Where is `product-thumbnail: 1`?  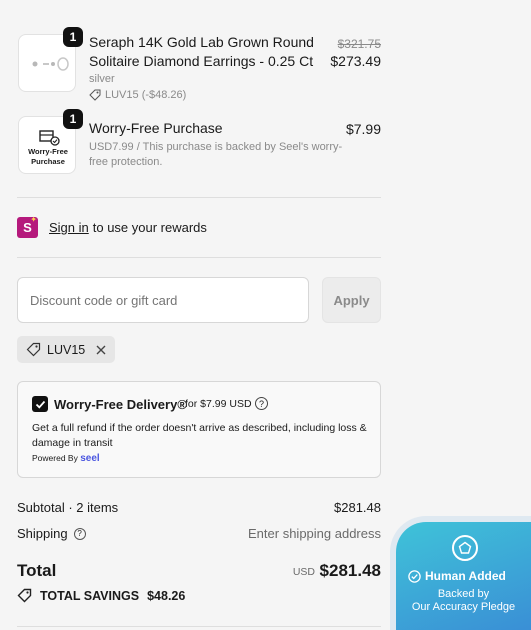
product-thumbnail: 1 is located at coordinates (50, 59).